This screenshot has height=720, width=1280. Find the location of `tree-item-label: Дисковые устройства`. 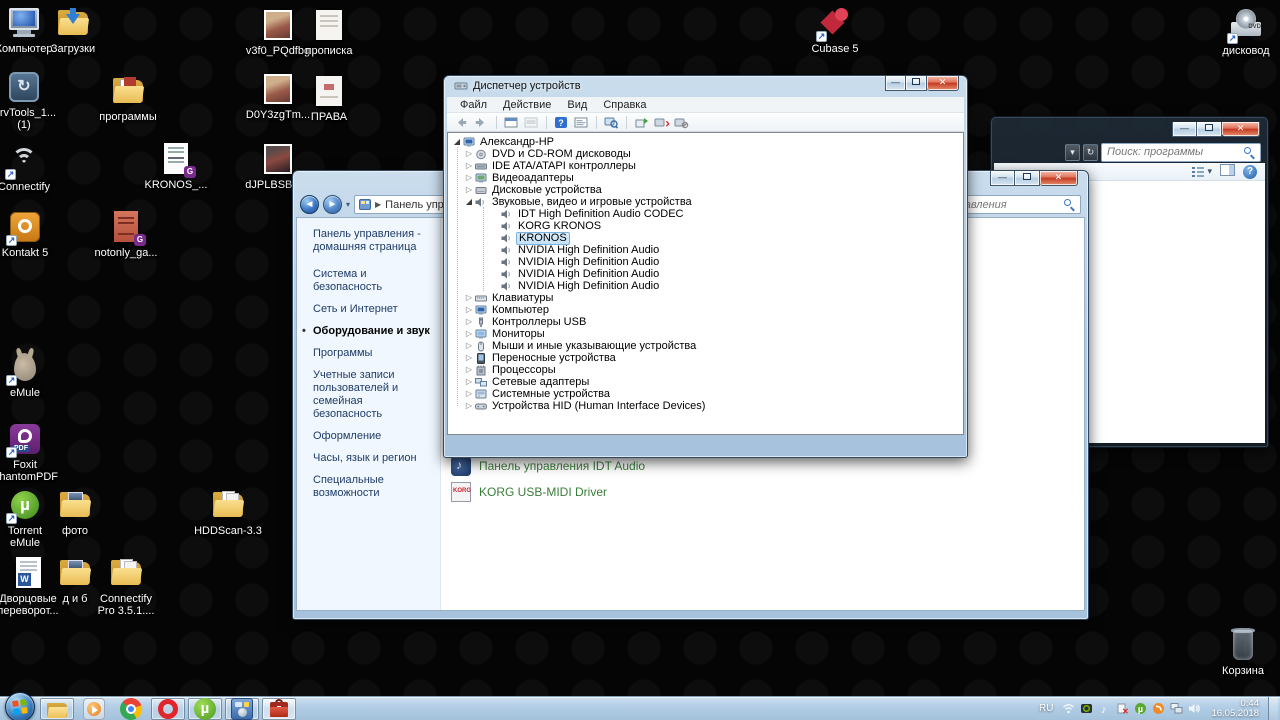

tree-item-label: Дисковые устройства is located at coordinates (547, 190).